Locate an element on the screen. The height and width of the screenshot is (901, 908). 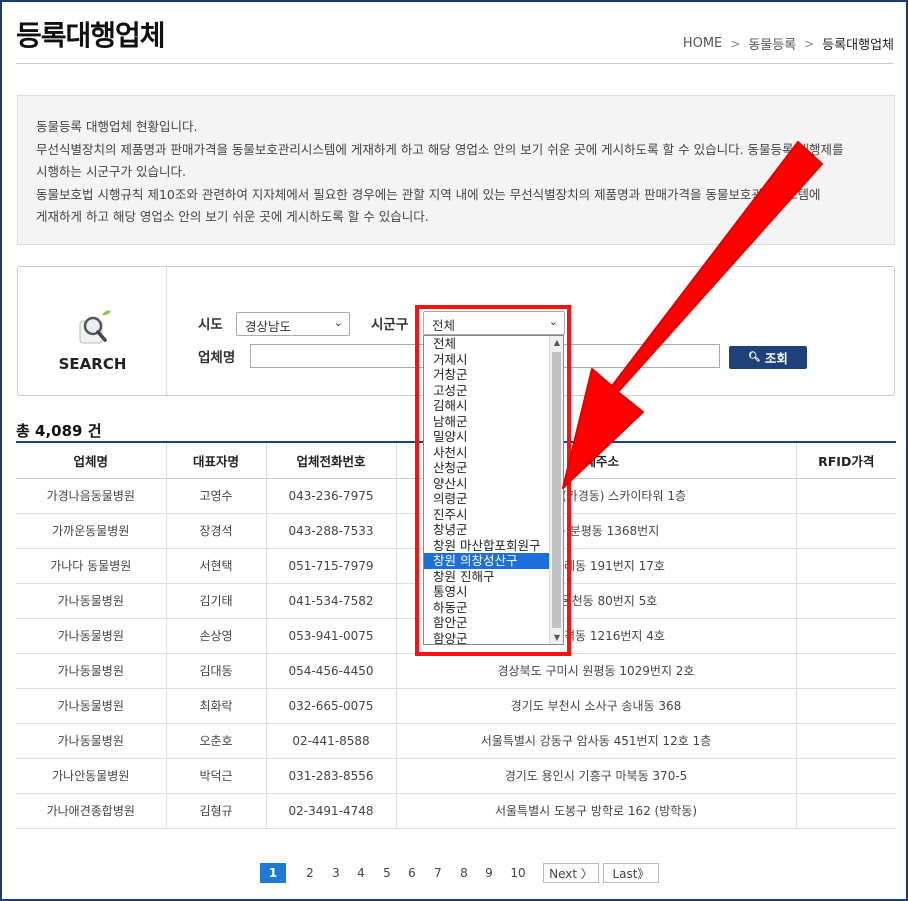
annotation-arrow-shape is located at coordinates (692, 315).